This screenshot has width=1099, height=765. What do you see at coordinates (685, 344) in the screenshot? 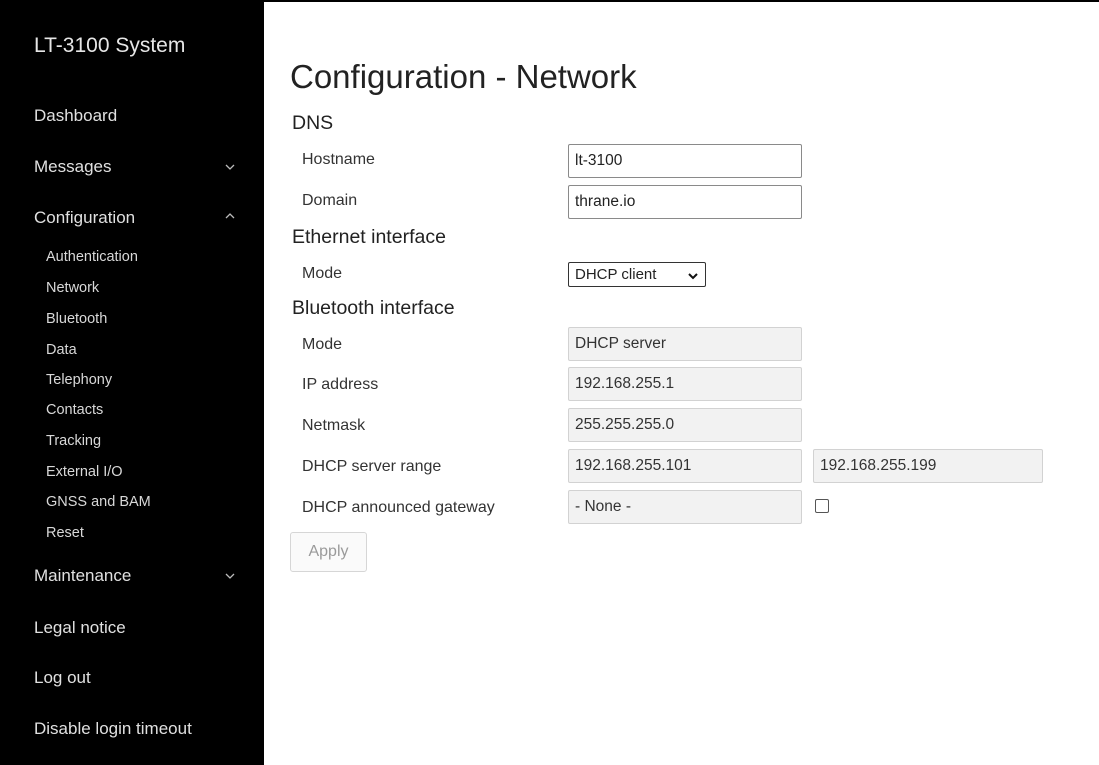
I see `bt-mode-field: DHCP server` at bounding box center [685, 344].